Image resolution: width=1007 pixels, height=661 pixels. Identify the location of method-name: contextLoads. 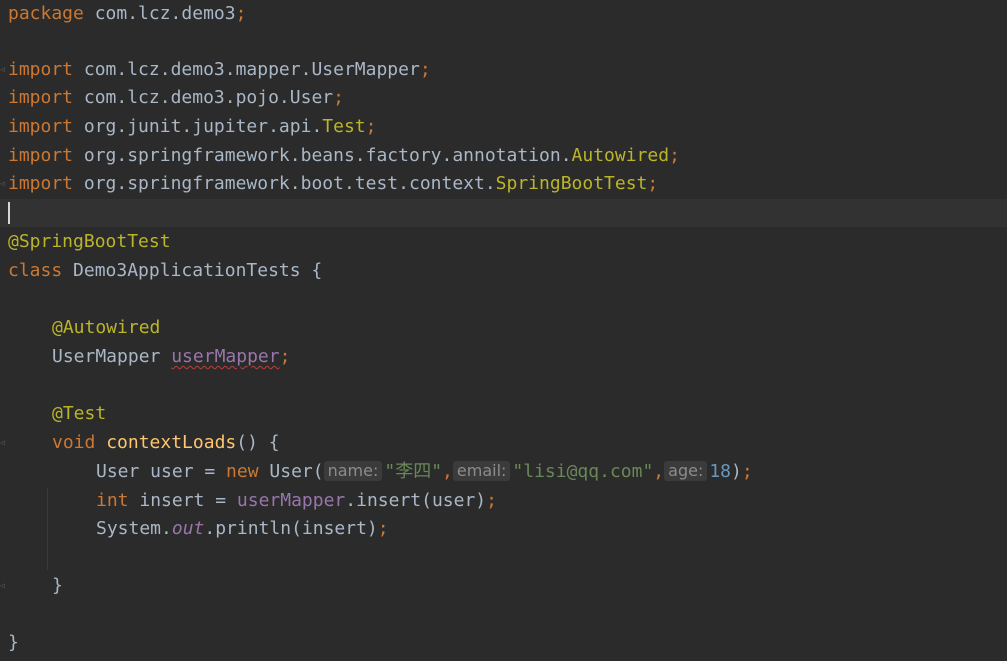
(171, 442).